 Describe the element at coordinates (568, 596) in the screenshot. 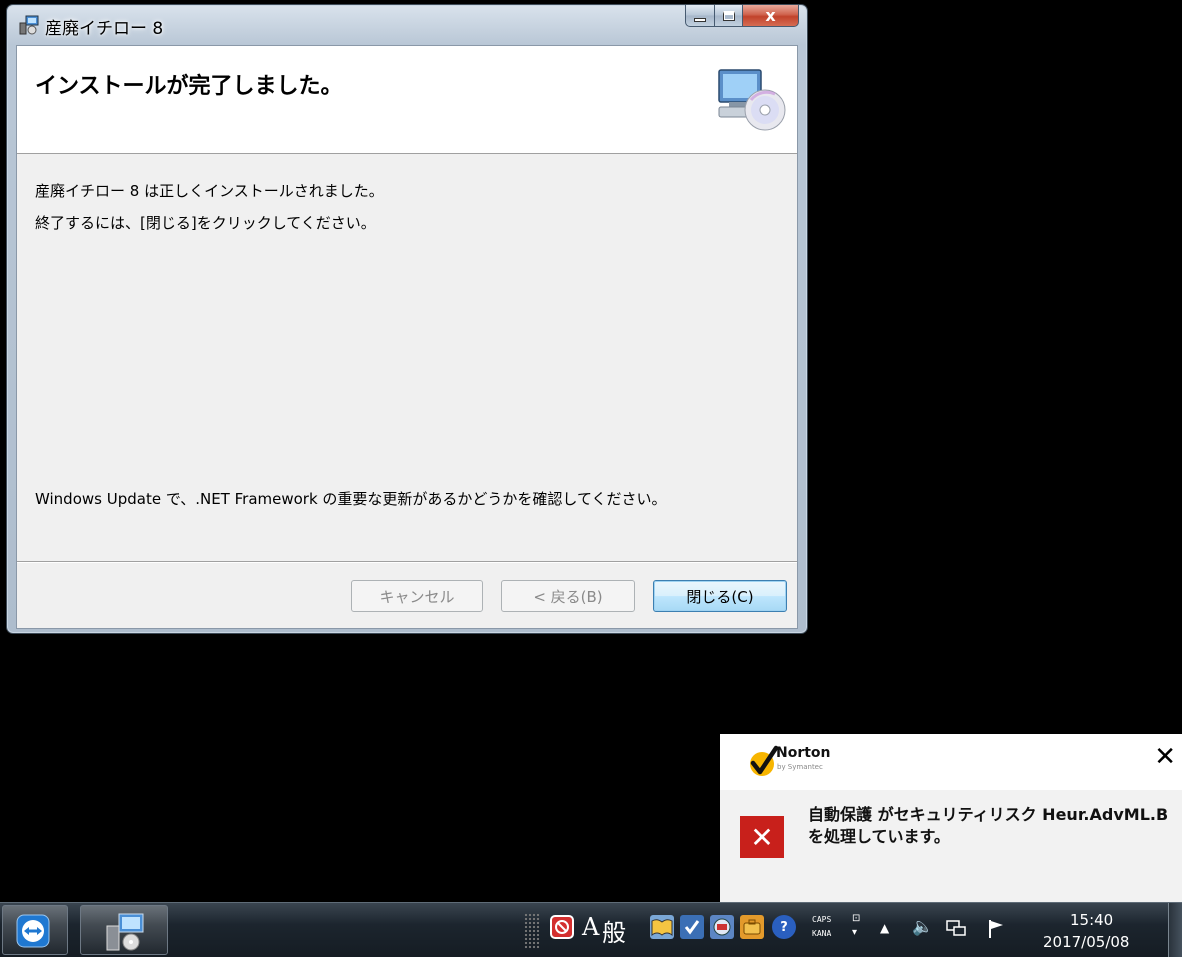

I see `back-button: < 戻る(B)` at that location.